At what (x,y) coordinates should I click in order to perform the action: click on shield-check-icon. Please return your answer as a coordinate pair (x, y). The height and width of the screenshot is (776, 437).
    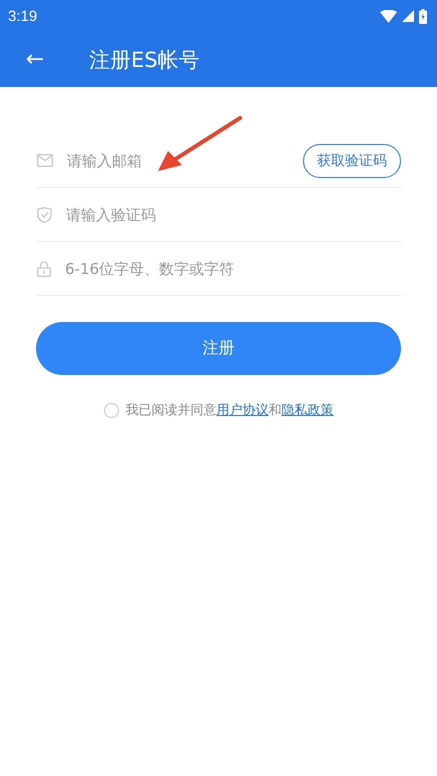
    Looking at the image, I should click on (44, 214).